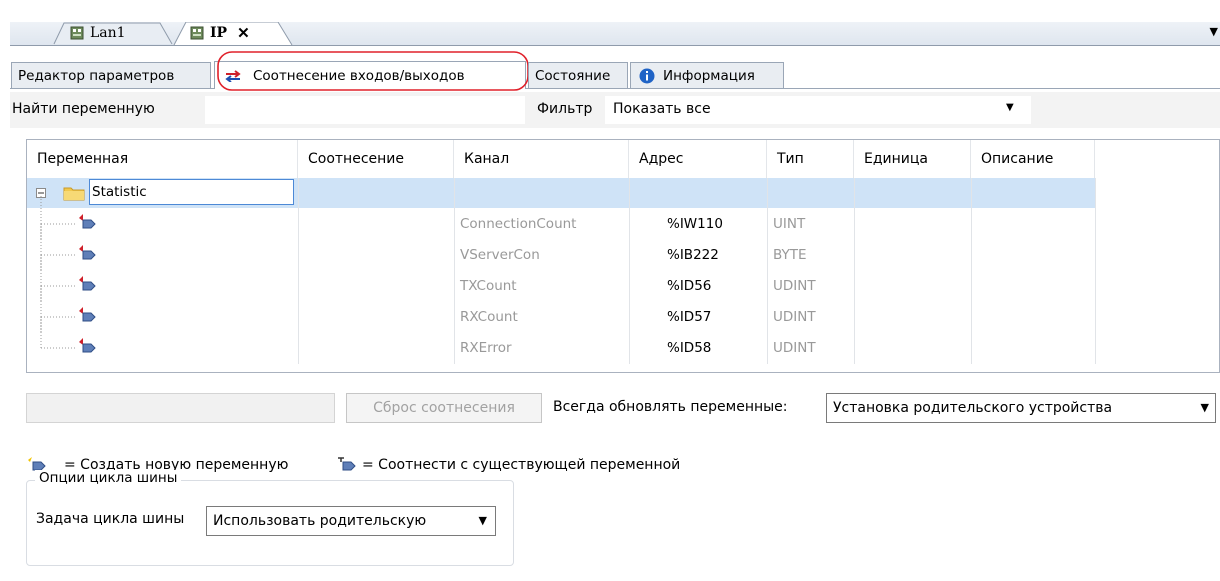 The image size is (1220, 581). Describe the element at coordinates (444, 408) in the screenshot. I see `reset-mapping-button: Сброс соотнесения` at that location.